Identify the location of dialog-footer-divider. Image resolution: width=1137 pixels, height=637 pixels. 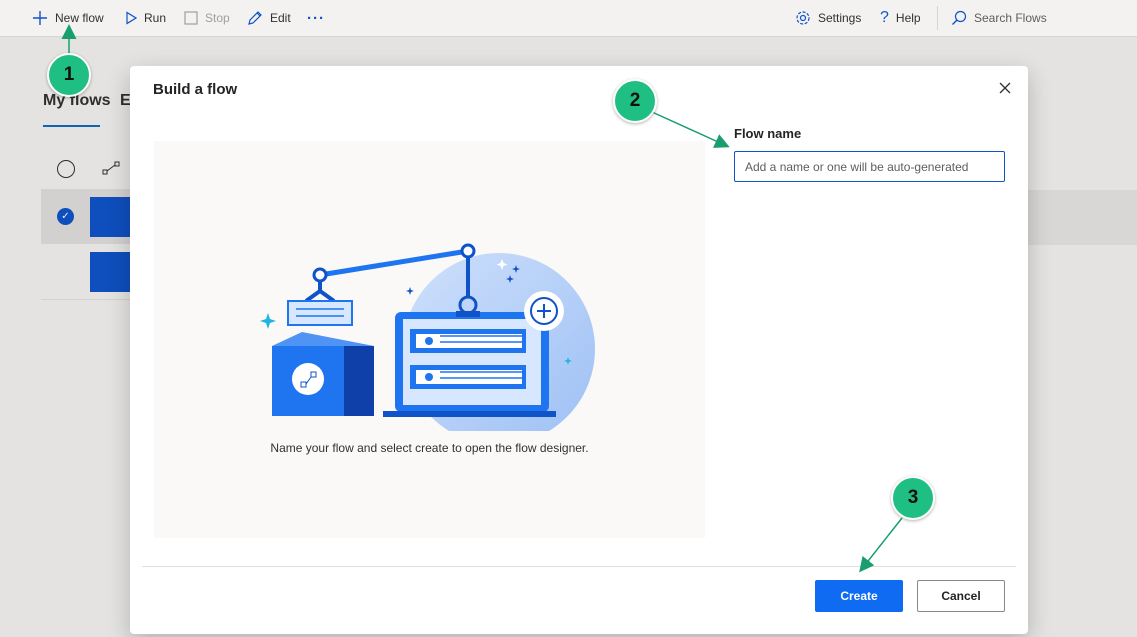
(579, 566).